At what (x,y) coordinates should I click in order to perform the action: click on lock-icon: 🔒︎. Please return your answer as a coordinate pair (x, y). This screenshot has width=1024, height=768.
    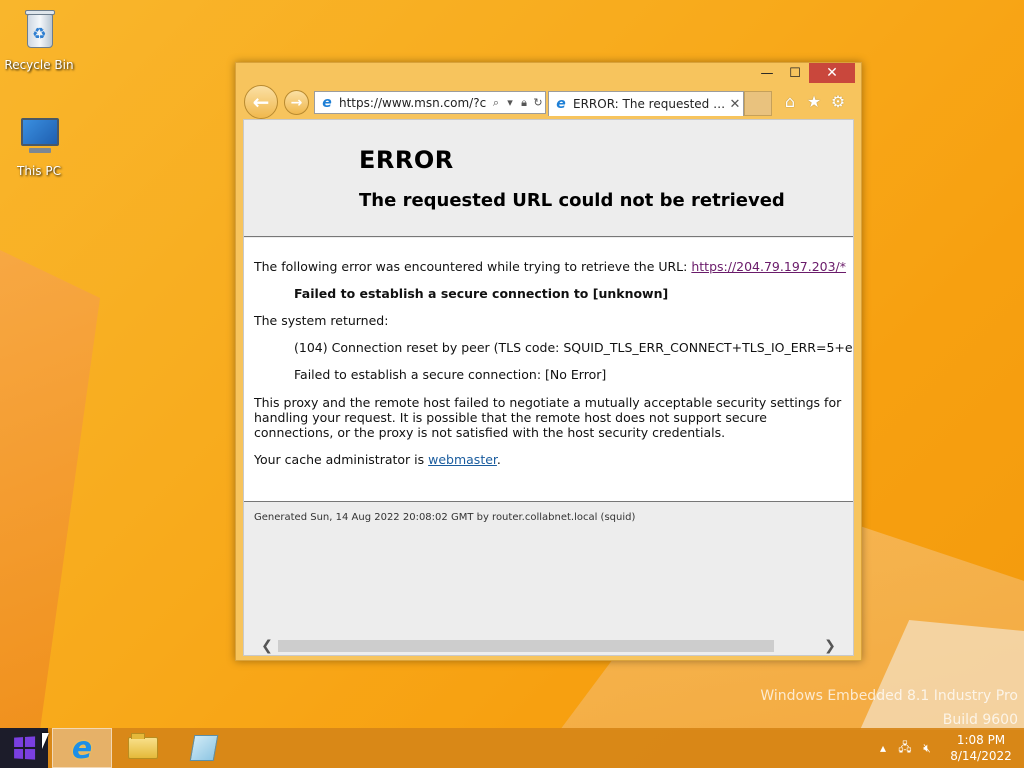
    Looking at the image, I should click on (524, 103).